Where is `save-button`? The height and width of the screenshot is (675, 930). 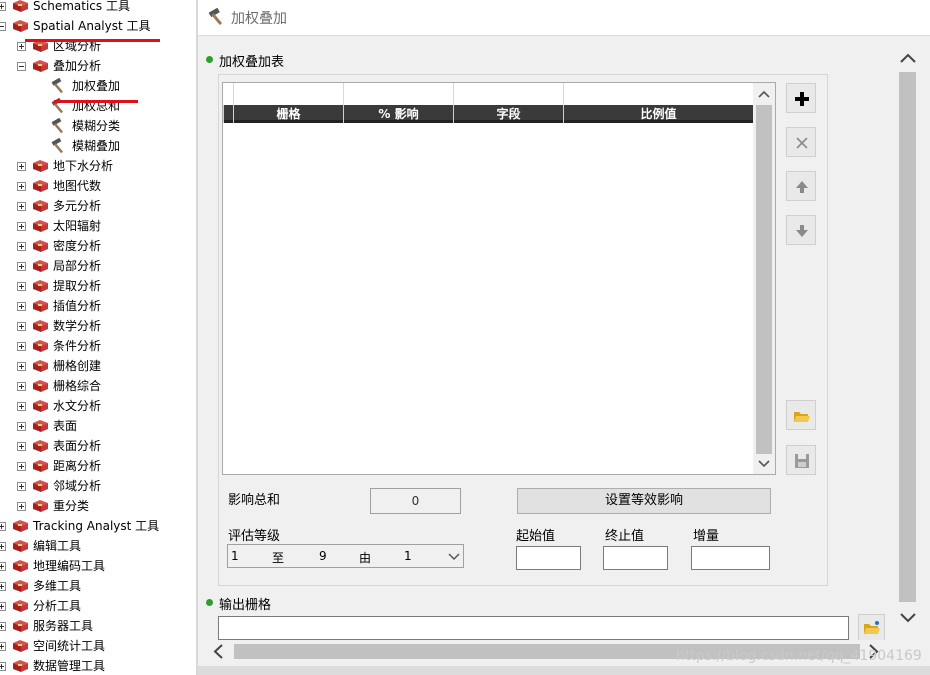
save-button is located at coordinates (801, 460).